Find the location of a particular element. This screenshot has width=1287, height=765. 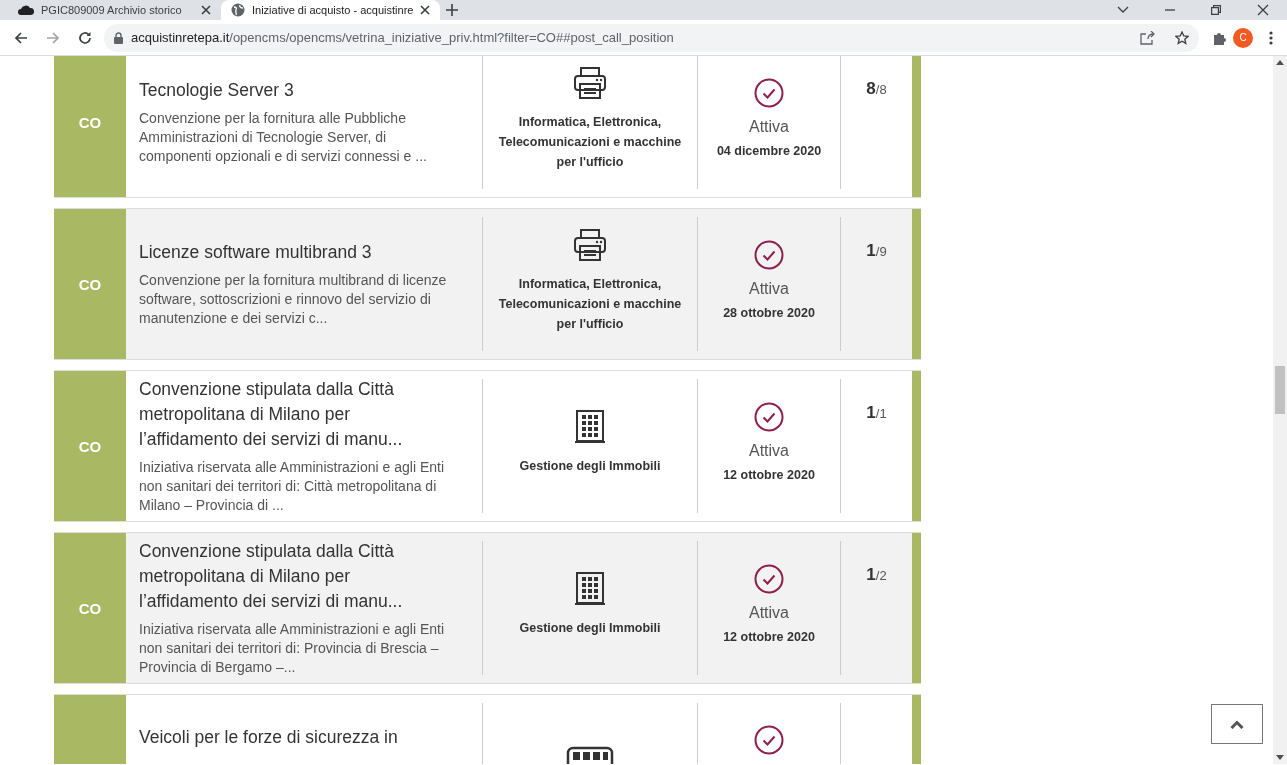

globe-icon is located at coordinates (238, 10).